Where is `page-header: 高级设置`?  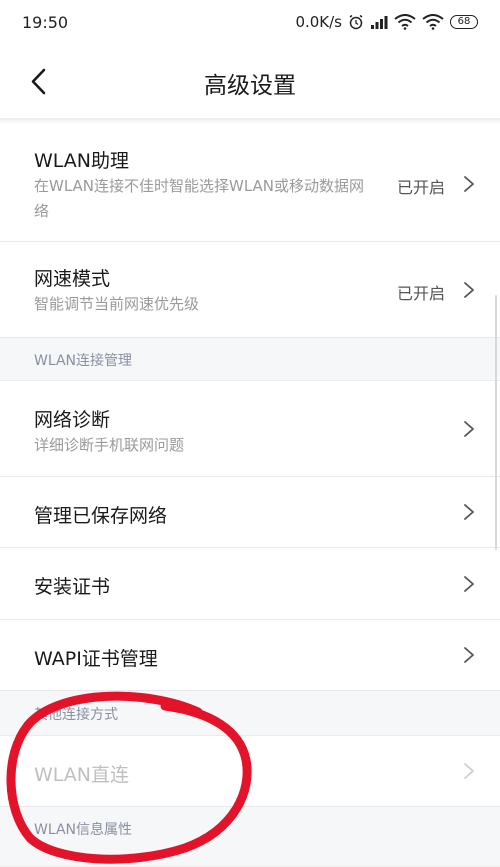 page-header: 高级设置 is located at coordinates (250, 83).